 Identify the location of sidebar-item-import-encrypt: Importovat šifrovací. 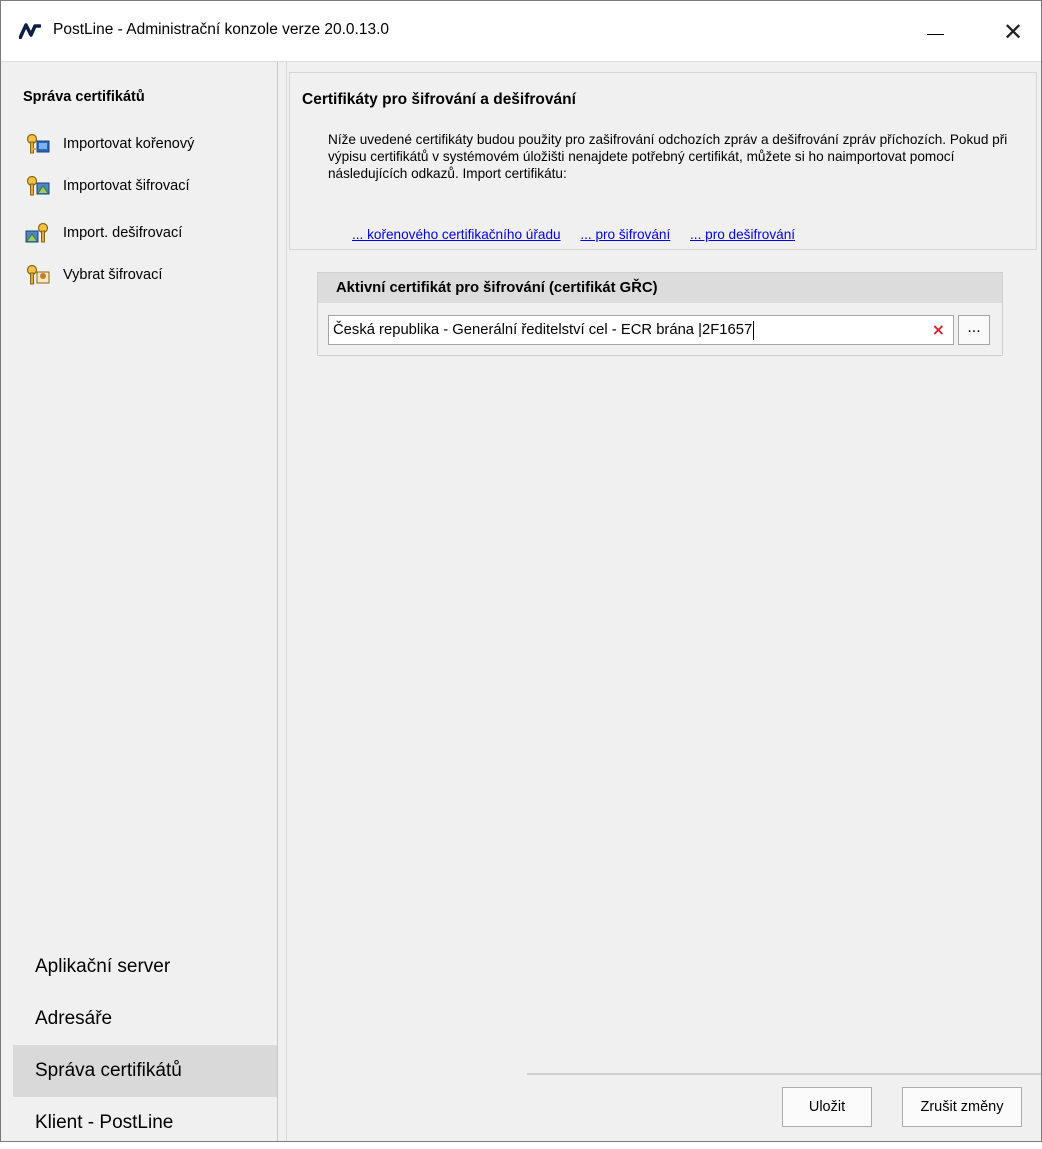
(107, 186).